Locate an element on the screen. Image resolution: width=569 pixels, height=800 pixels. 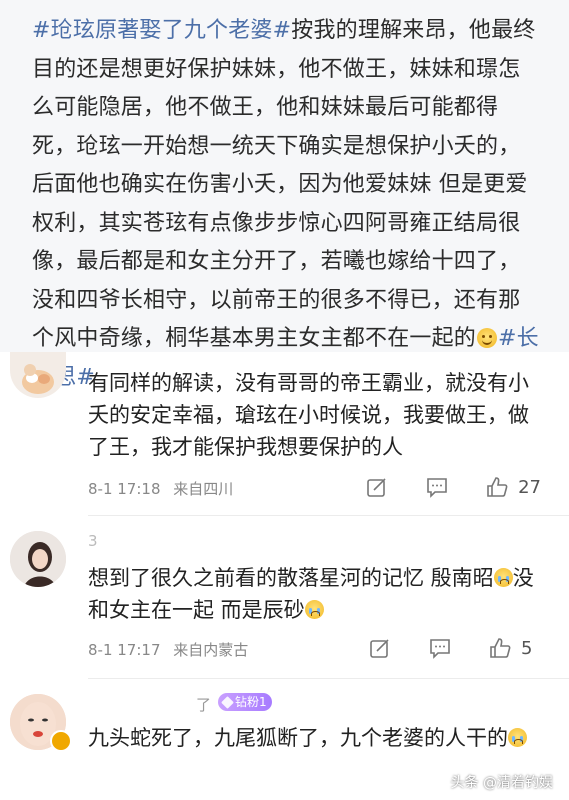
comment-meta: 8-1 17:17 来自内蒙古 is located at coordinates (168, 649).